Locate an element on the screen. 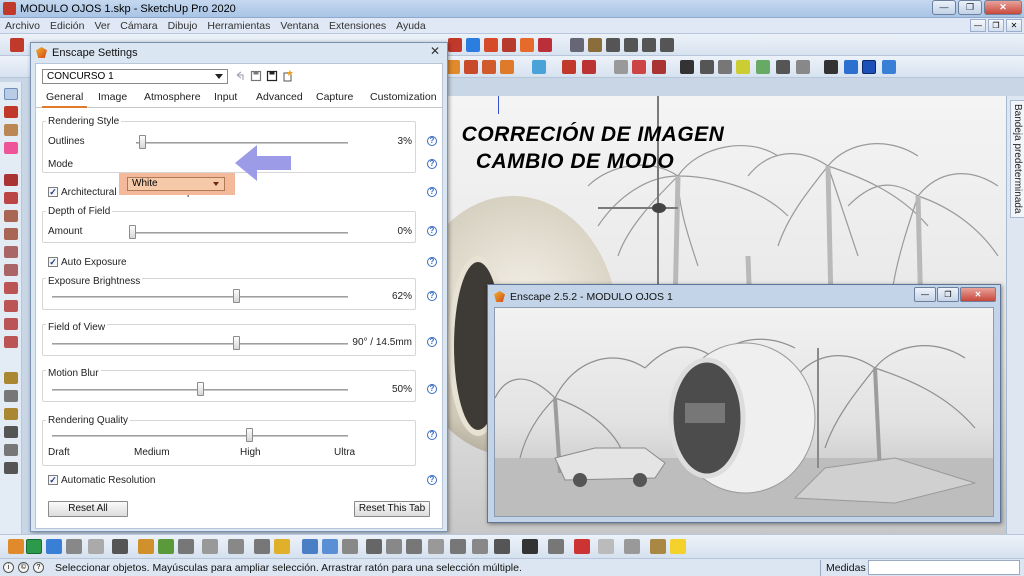 This screenshot has width=1024, height=576. mode-dropdown: White is located at coordinates (176, 184).